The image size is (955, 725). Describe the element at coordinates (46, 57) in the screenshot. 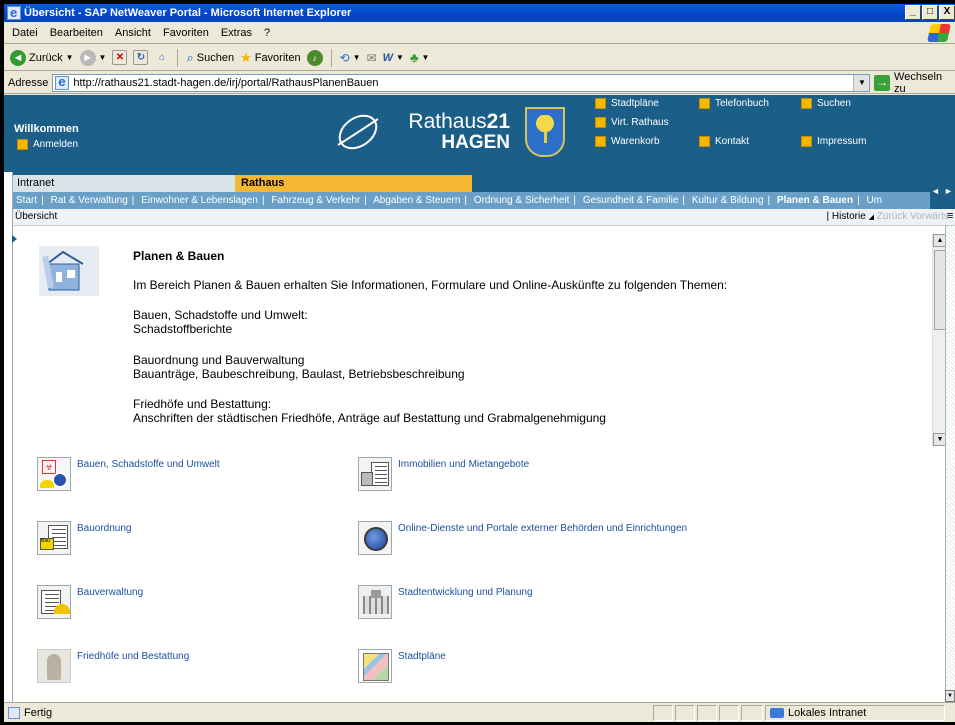

I see `back-label: Zurück` at that location.